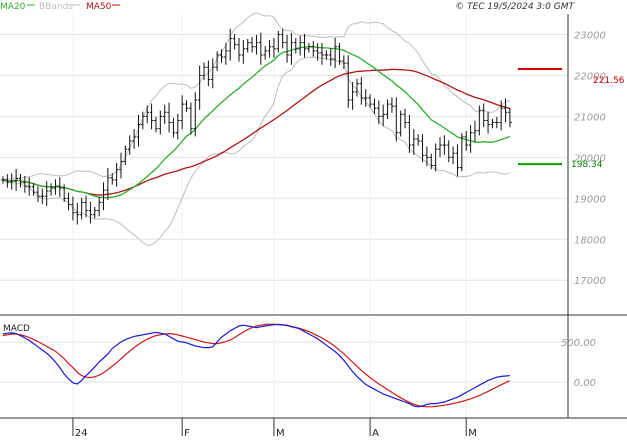 The height and width of the screenshot is (444, 627). What do you see at coordinates (609, 81) in the screenshot?
I see `resistance-label: 221.56` at bounding box center [609, 81].